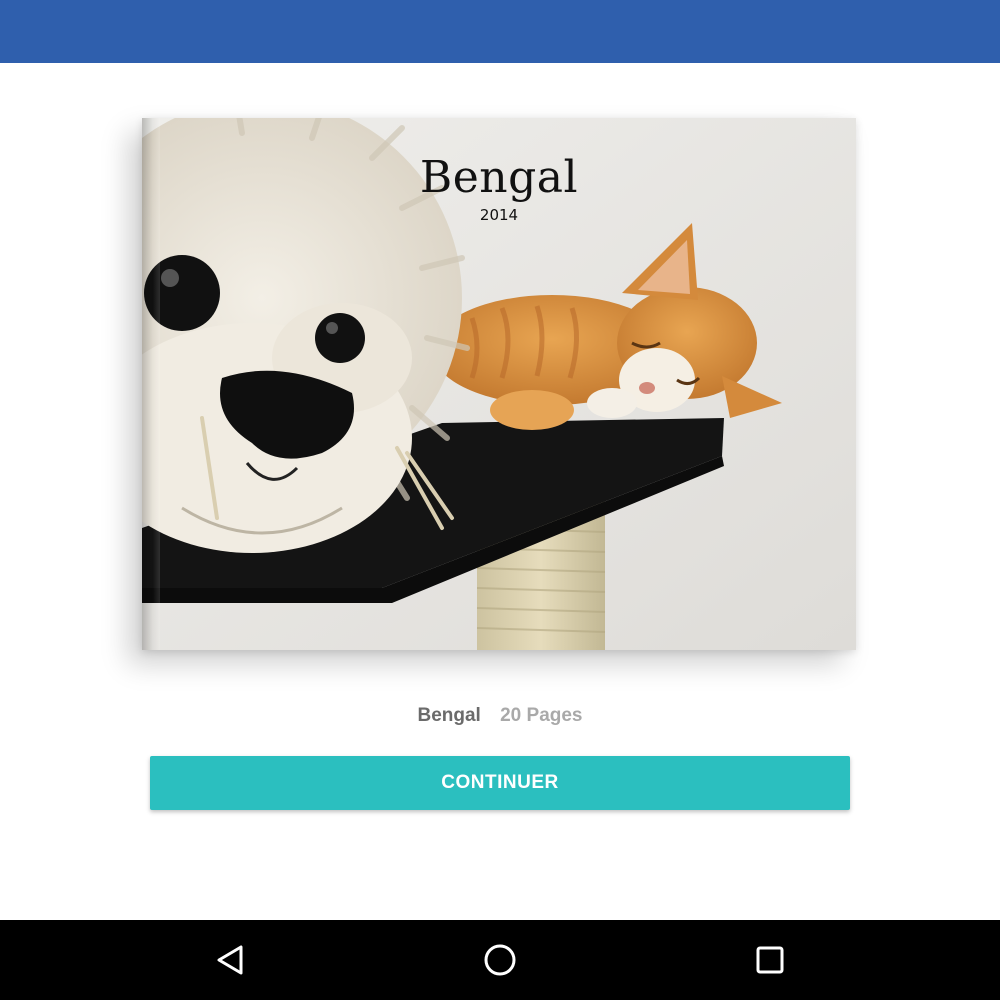 The height and width of the screenshot is (1000, 1000). Describe the element at coordinates (500, 783) in the screenshot. I see `continue-button: CONTINUER` at that location.